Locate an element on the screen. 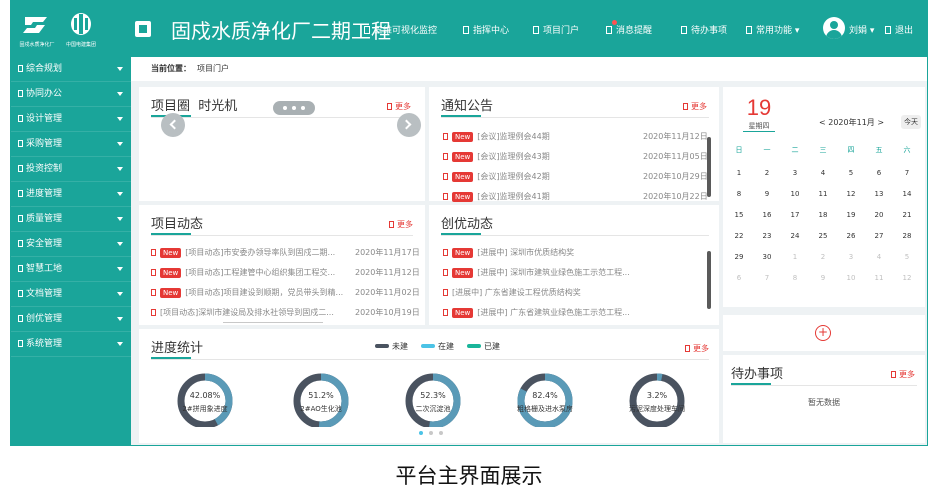 The width and height of the screenshot is (938, 503). calendar-day-cell: 19 is located at coordinates (851, 215).